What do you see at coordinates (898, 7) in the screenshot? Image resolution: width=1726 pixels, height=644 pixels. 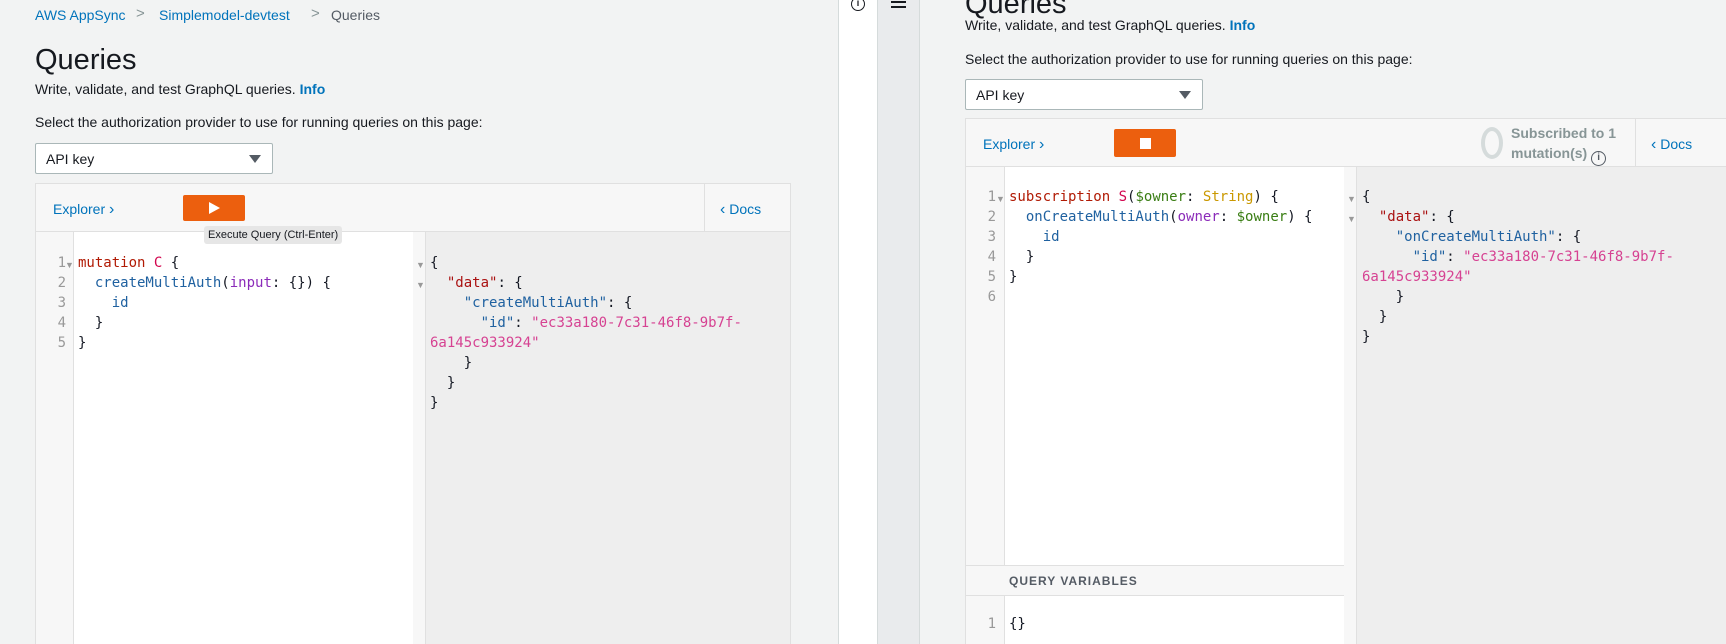 I see `hamburger-menu-icon-line` at bounding box center [898, 7].